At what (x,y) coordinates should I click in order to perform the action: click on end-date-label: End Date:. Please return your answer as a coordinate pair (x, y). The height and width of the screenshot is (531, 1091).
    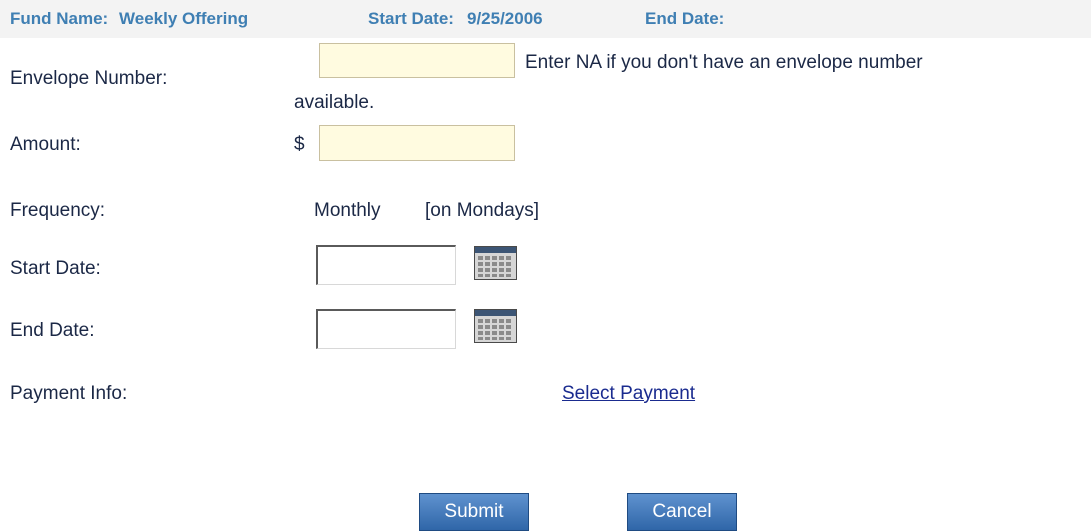
    Looking at the image, I should click on (52, 330).